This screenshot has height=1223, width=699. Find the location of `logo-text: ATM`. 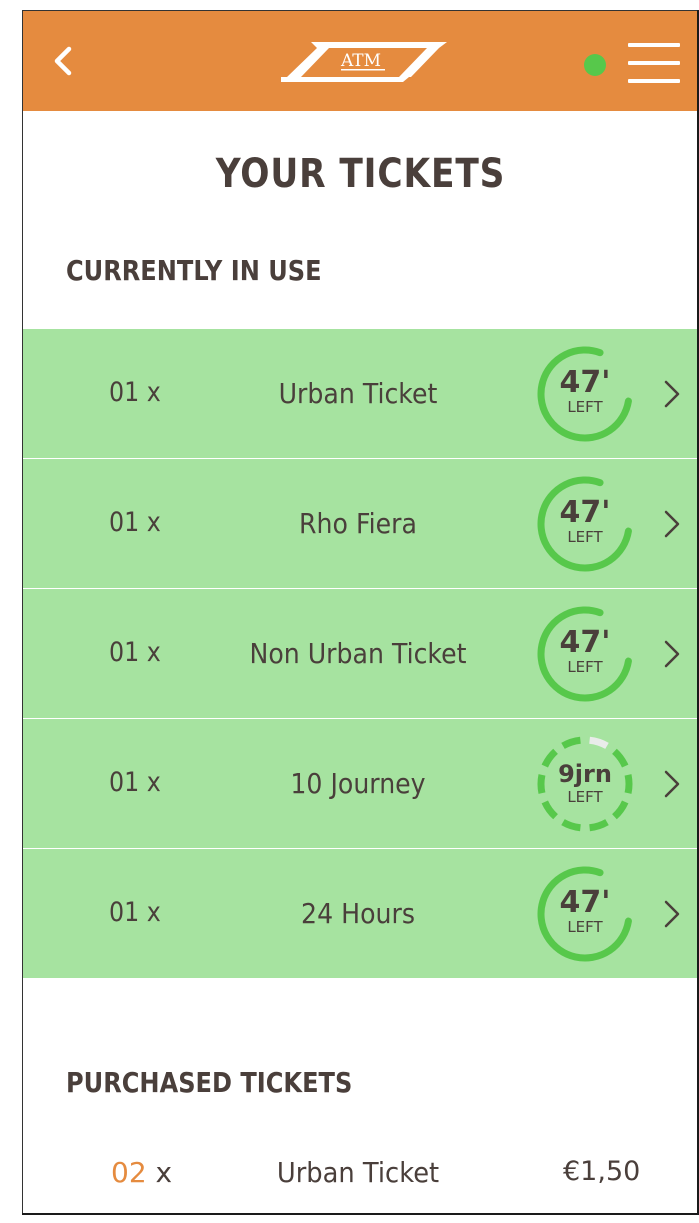

logo-text: ATM is located at coordinates (360, 61).